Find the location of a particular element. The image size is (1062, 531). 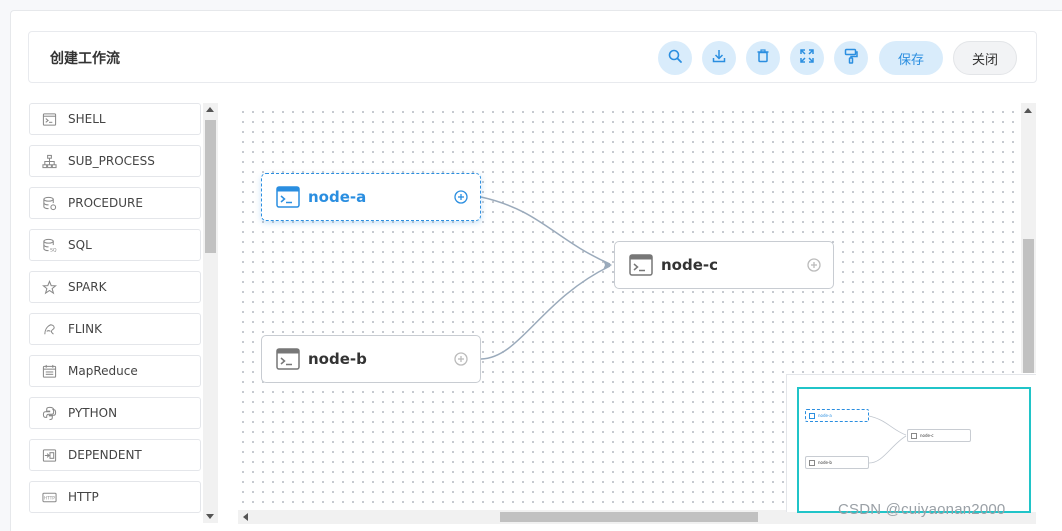

download-button is located at coordinates (719, 58).